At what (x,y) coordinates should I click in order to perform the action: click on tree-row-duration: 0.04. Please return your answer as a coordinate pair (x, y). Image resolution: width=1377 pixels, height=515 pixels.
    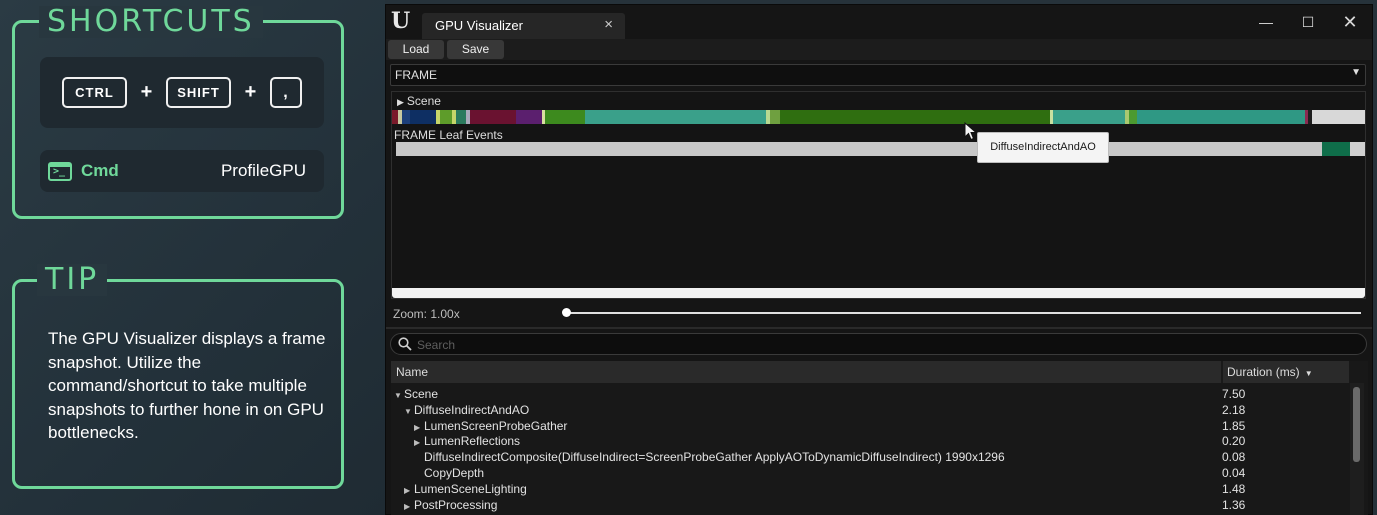
    Looking at the image, I should click on (1234, 472).